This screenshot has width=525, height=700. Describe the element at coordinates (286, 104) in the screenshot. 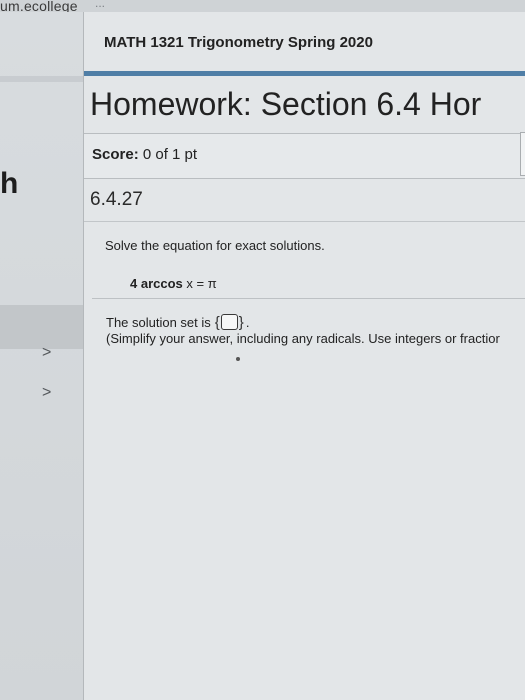

I see `homework-title: Homework: Section 6.4 Hor` at that location.